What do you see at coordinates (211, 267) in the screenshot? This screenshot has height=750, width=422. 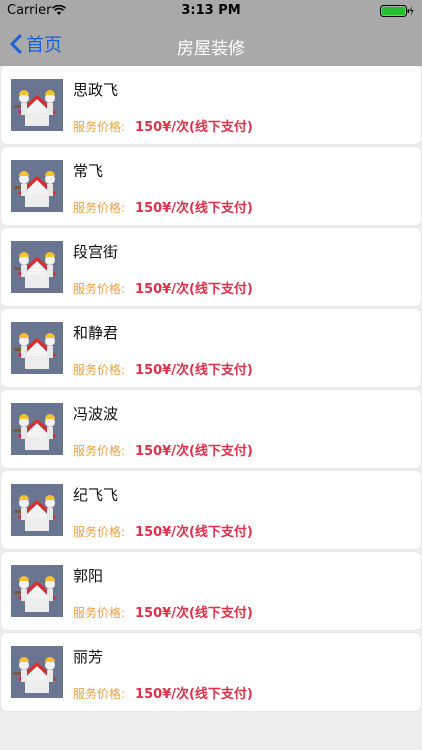 I see `list-item: 段宫街 服务价格: 150¥/次(线下支付)` at bounding box center [211, 267].